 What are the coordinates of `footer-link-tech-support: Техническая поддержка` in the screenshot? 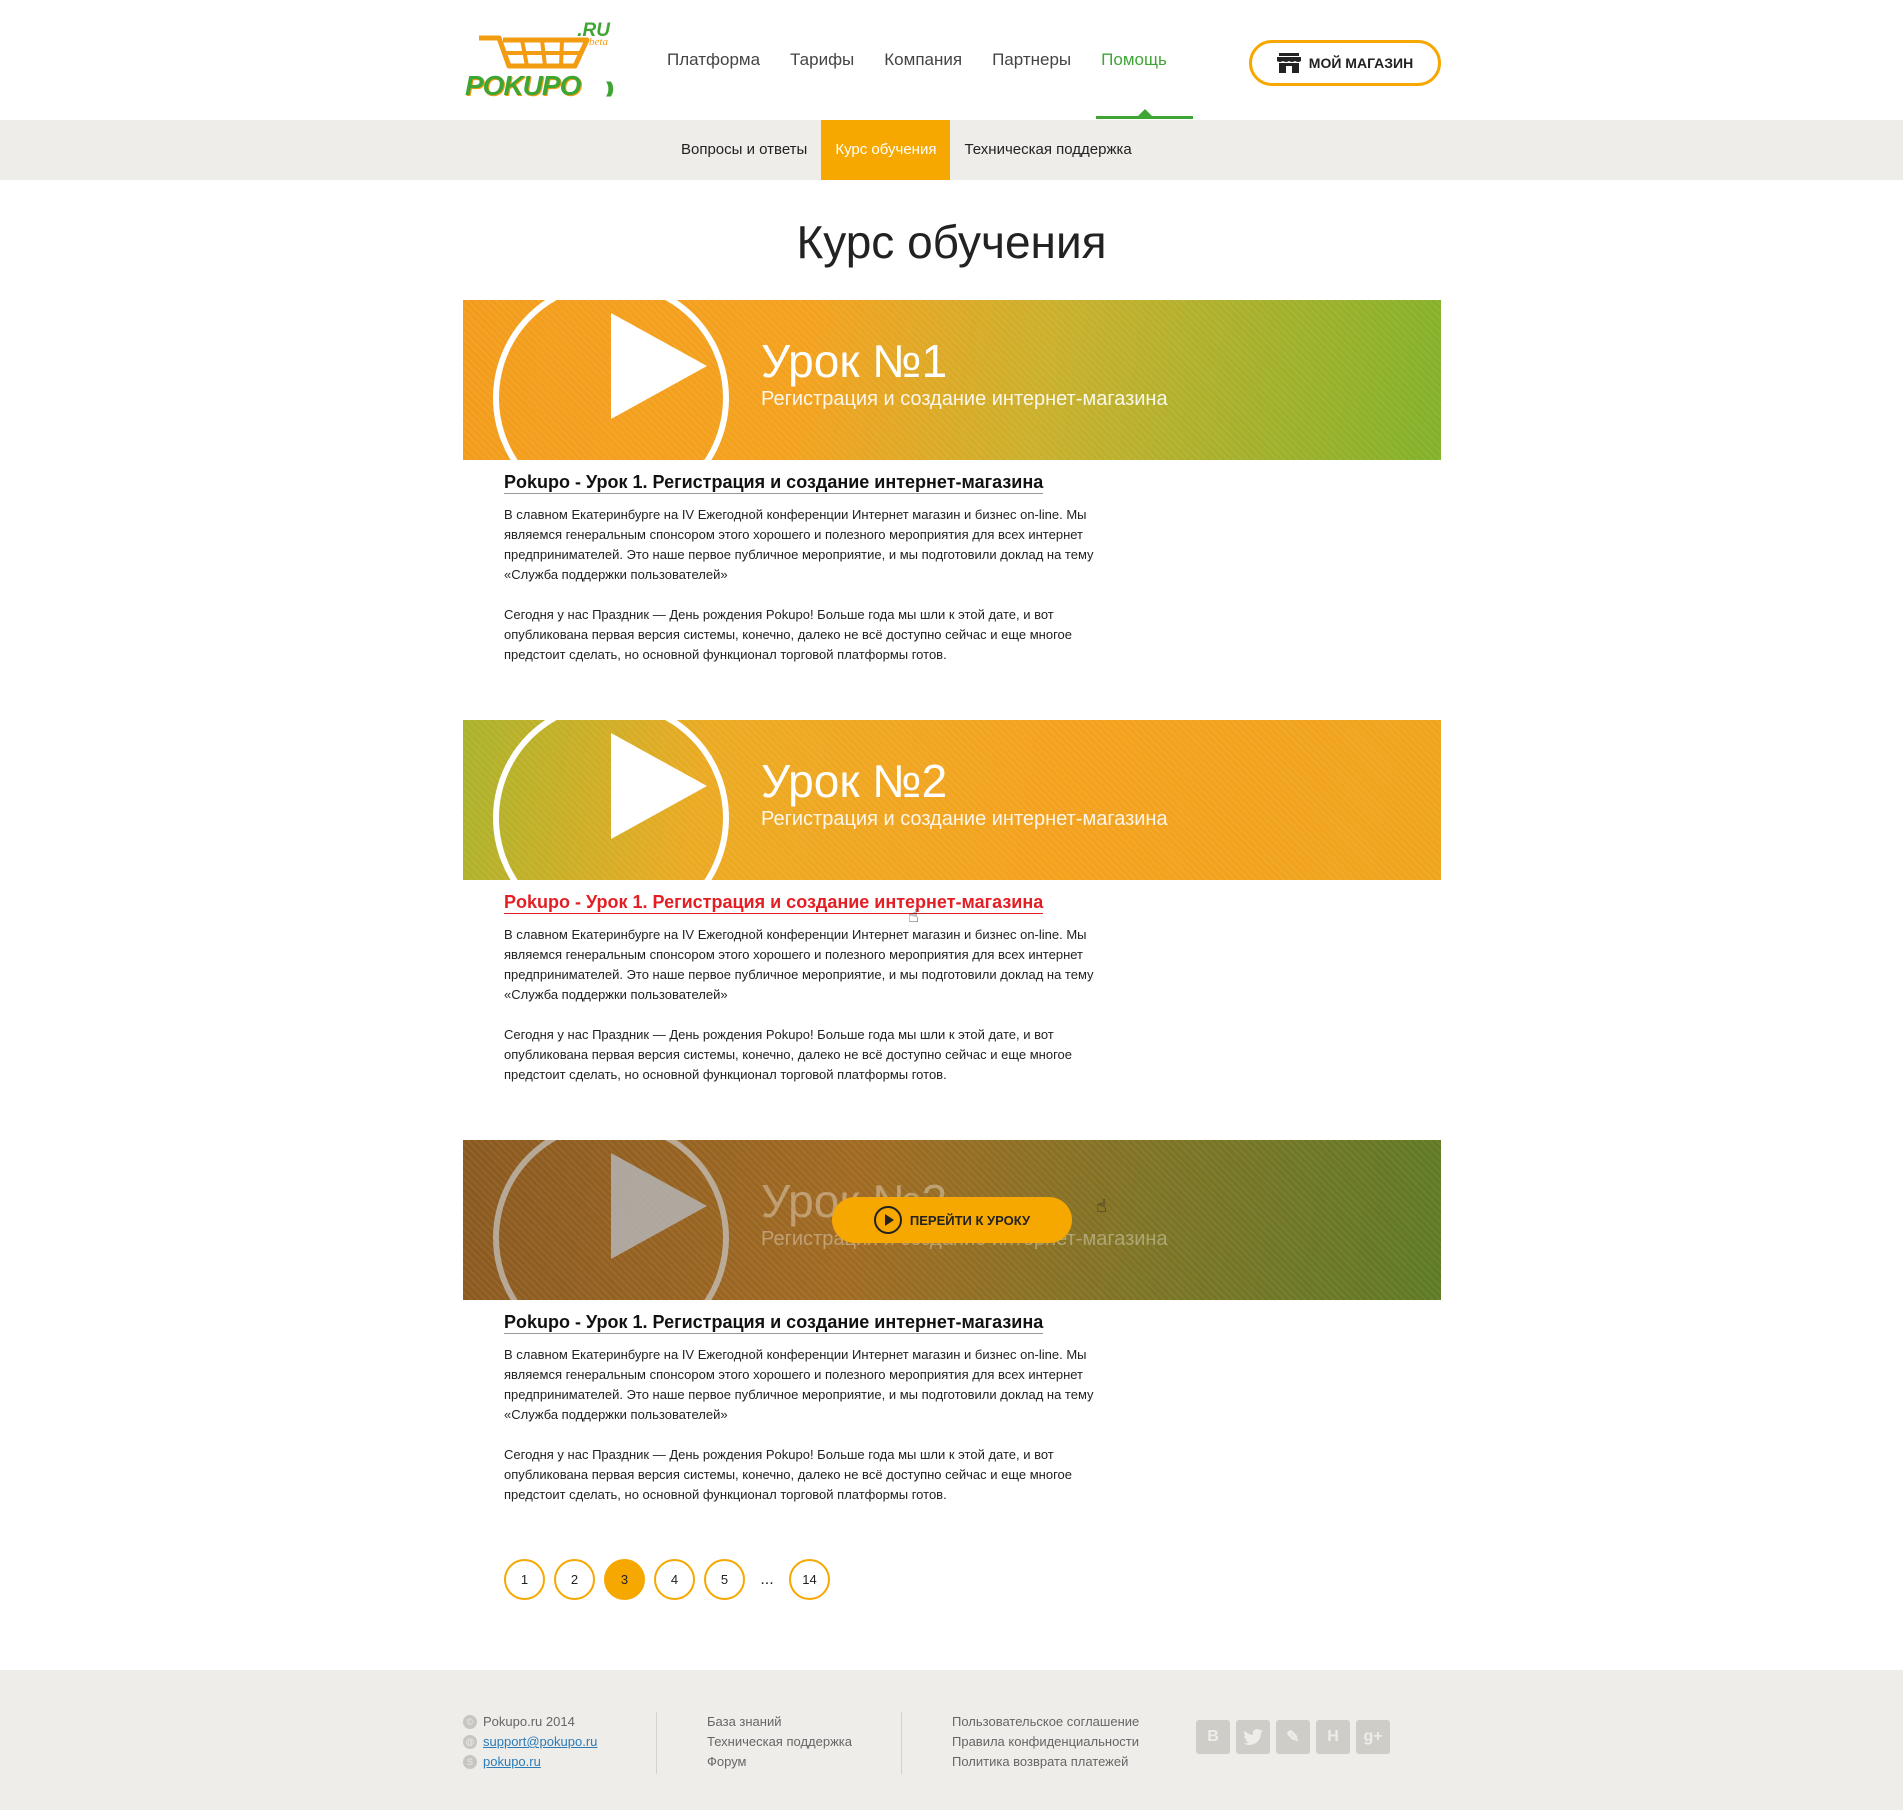 It's located at (779, 1741).